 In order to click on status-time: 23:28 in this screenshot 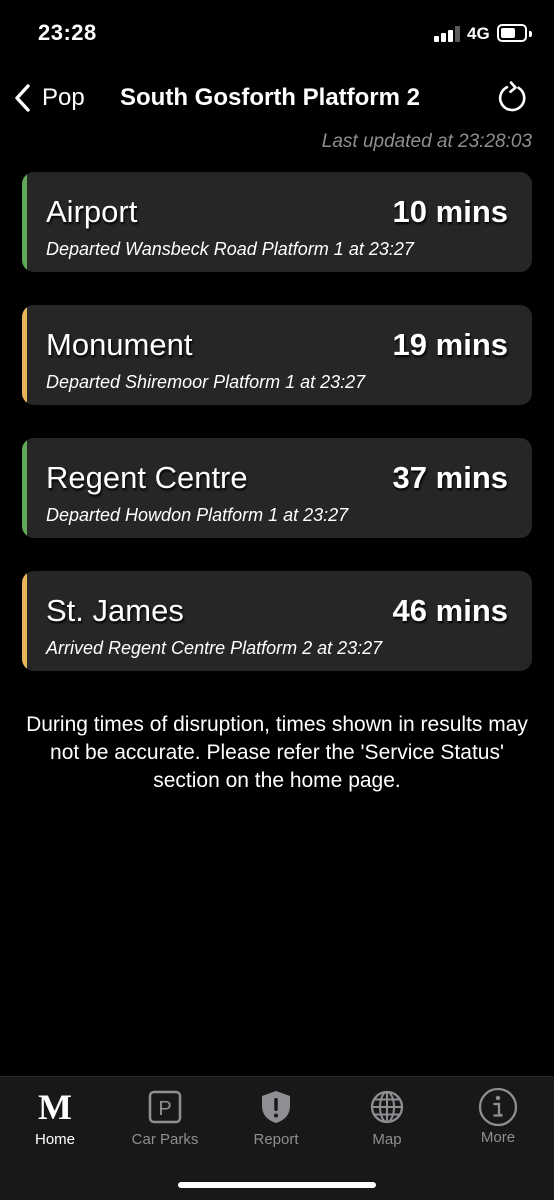, I will do `click(67, 32)`.